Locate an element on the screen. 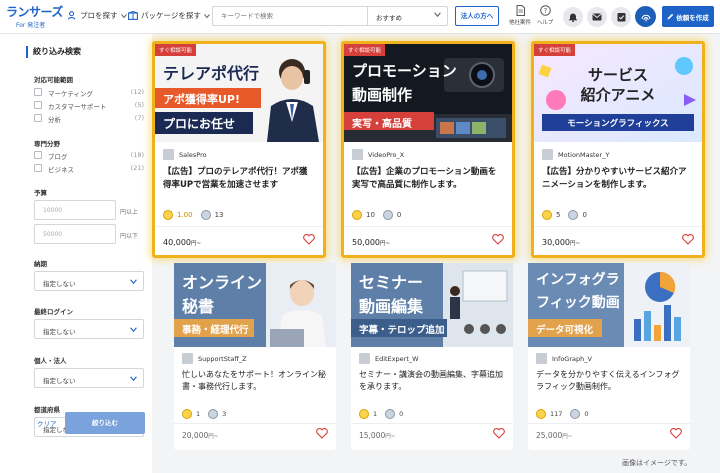  entity-title: 個人・法人 is located at coordinates (50, 361).